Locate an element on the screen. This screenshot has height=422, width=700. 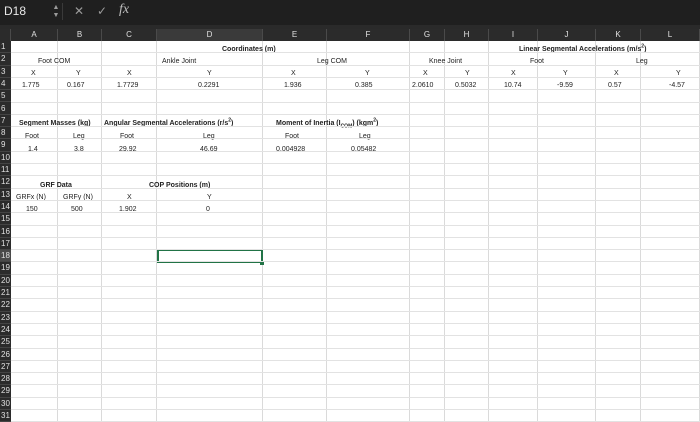
row-header-3: 3 is located at coordinates (5, 72).